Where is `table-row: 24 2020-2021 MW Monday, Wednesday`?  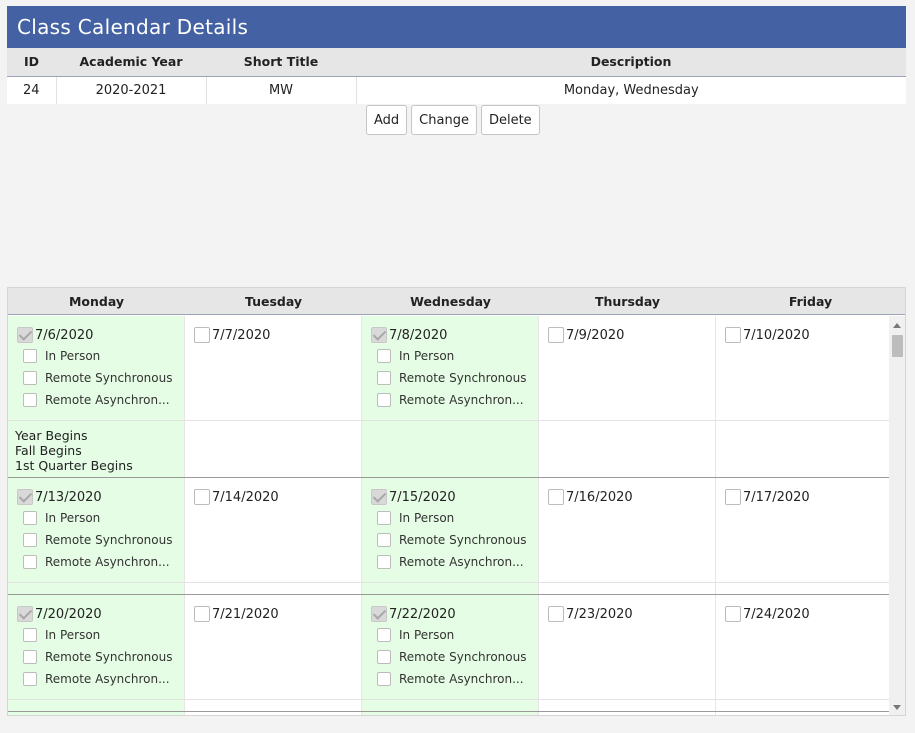 table-row: 24 2020-2021 MW Monday, Wednesday is located at coordinates (456, 90).